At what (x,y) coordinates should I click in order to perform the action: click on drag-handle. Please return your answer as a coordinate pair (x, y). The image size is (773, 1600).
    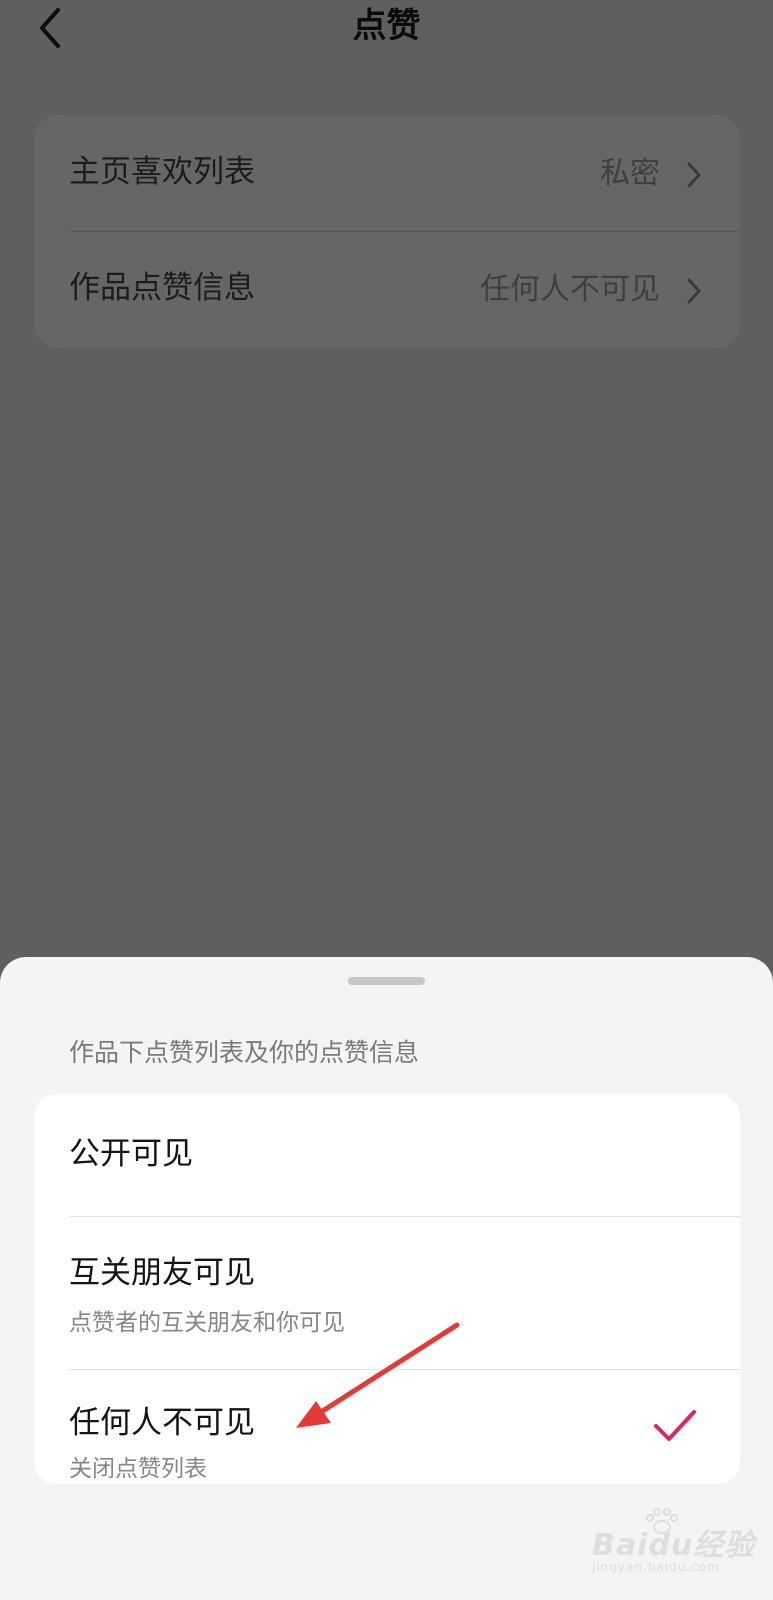
    Looking at the image, I should click on (386, 981).